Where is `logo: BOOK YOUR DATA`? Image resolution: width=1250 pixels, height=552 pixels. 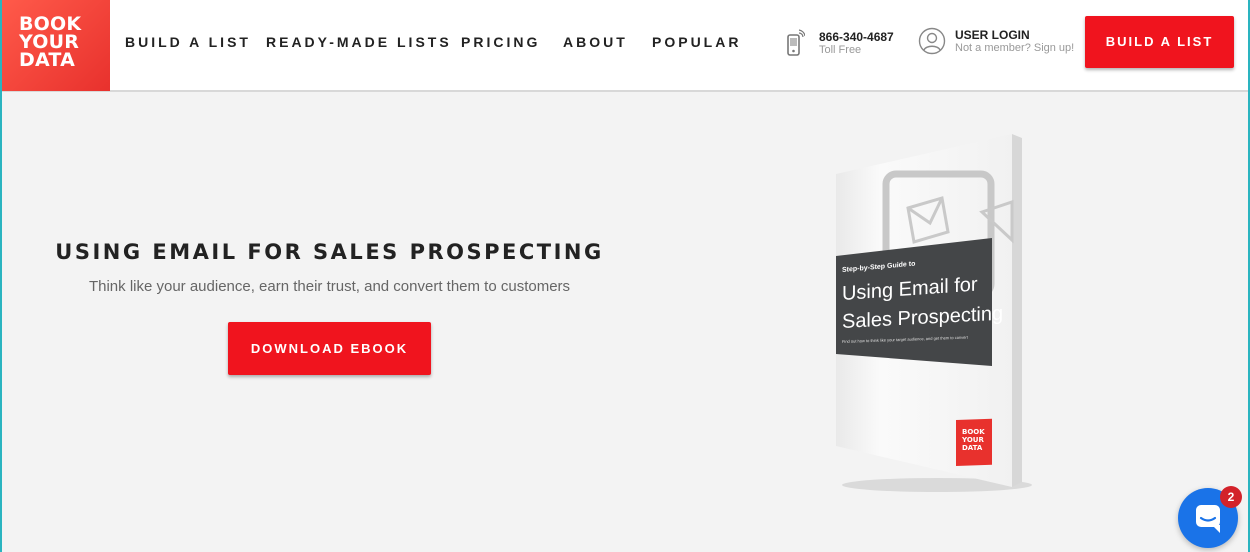
logo: BOOK YOUR DATA is located at coordinates (56, 45).